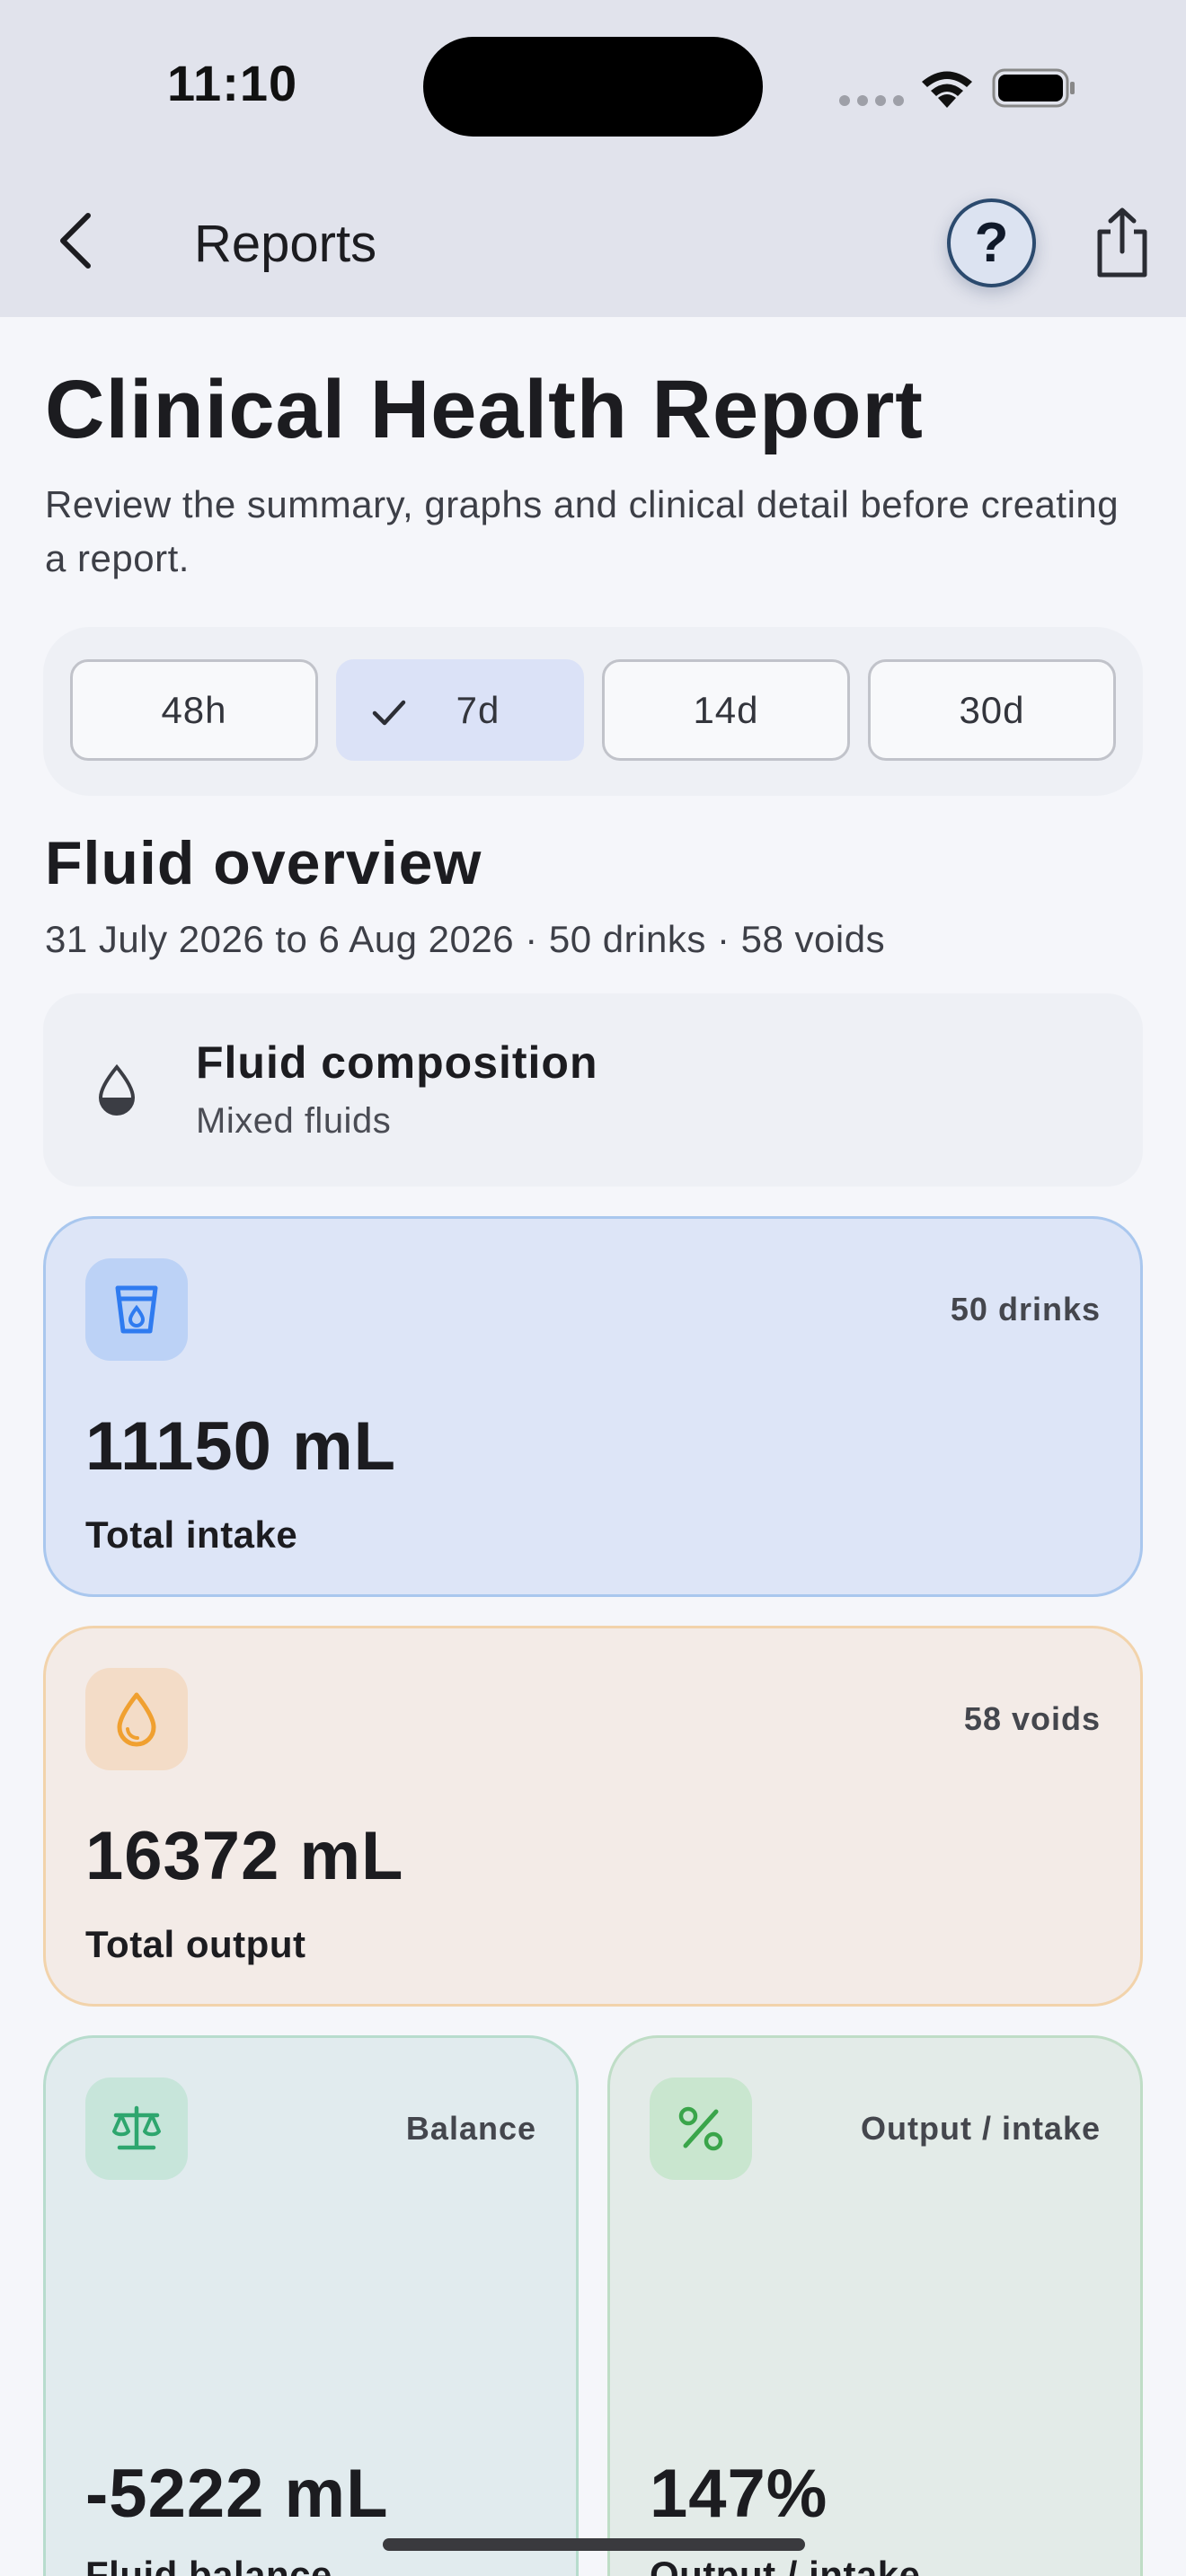 The height and width of the screenshot is (2576, 1186). I want to click on top-bar: 11:10 Reports ?, so click(593, 158).